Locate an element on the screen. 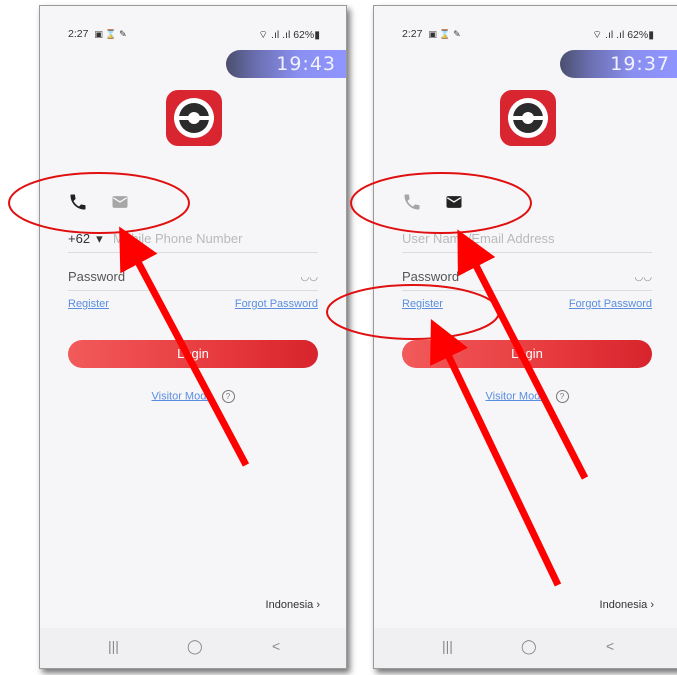  chevron-down-icon: ▾ is located at coordinates (99, 238).